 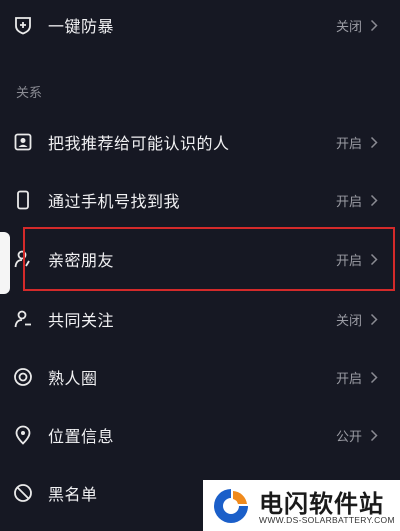 I want to click on setting-row-location: 位置信息 公开, so click(x=200, y=435).